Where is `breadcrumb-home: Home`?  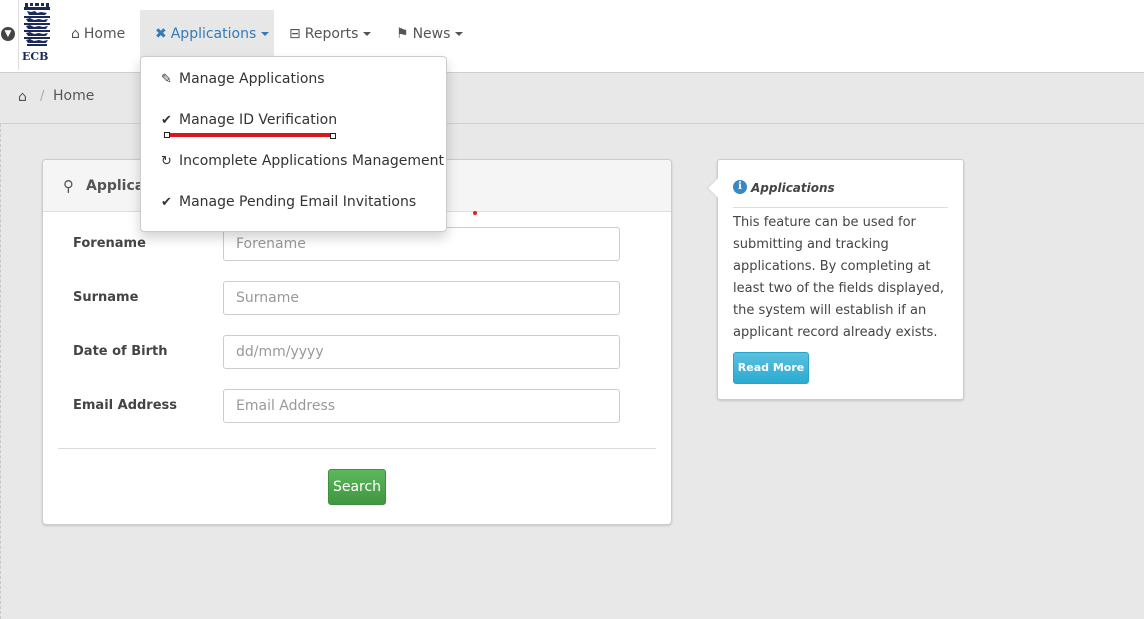
breadcrumb-home: Home is located at coordinates (74, 96).